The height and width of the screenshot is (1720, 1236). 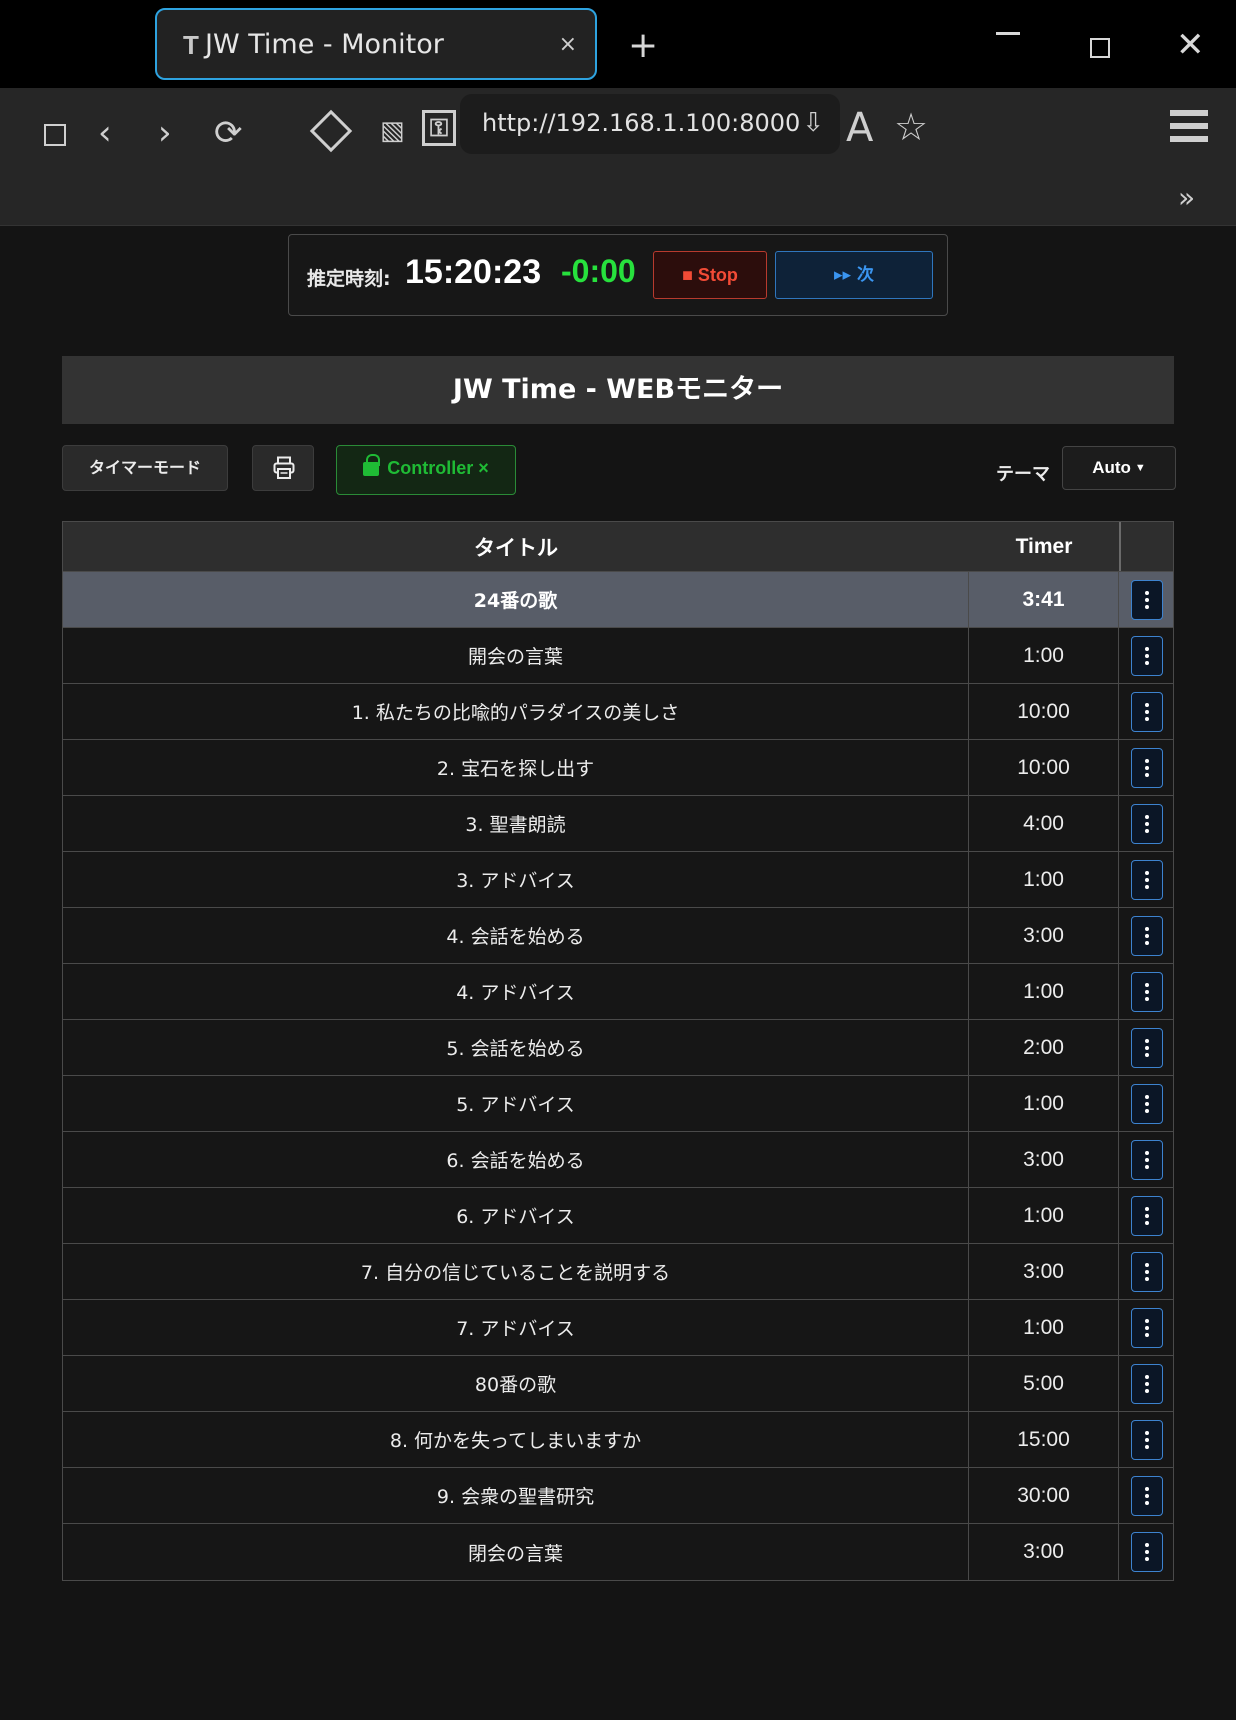 I want to click on table-row: 6. 会話を始める 3:00, so click(x=618, y=1160).